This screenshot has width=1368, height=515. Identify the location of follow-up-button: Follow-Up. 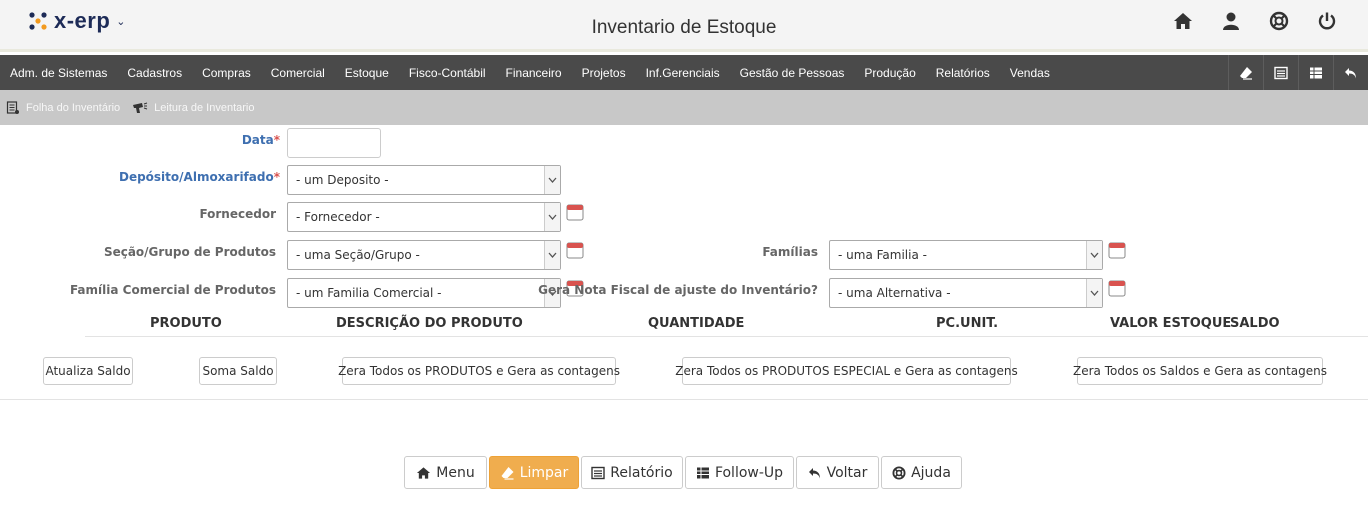
(739, 472).